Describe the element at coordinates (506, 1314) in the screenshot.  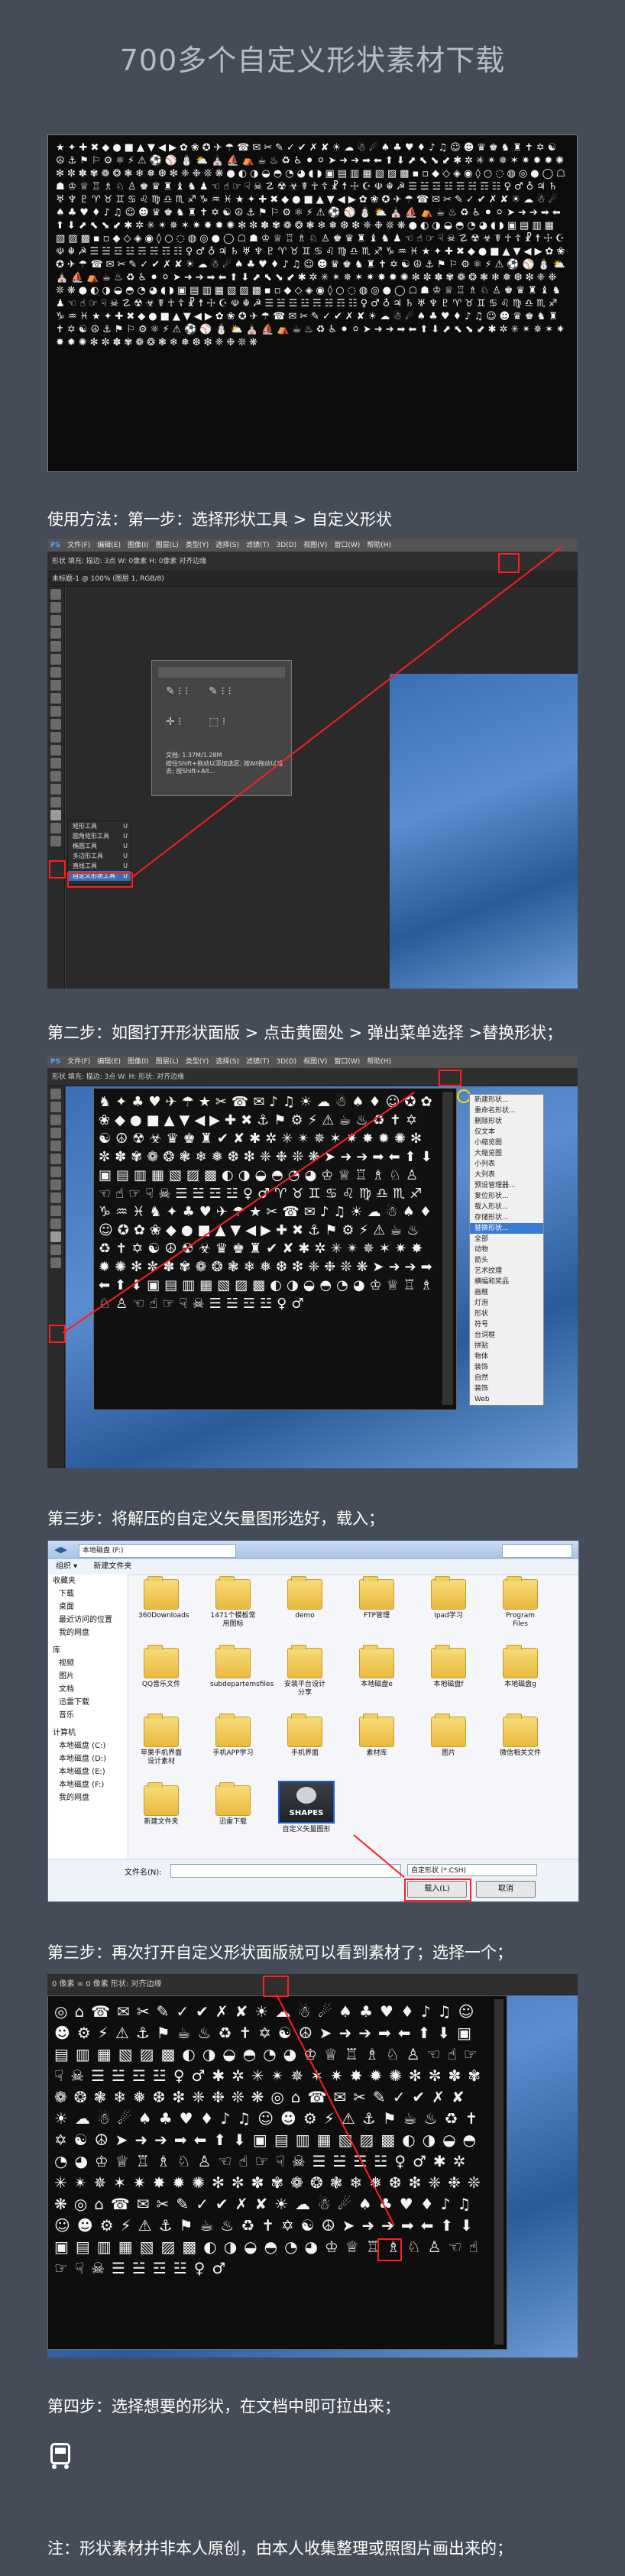
I see `menu-item: 形状` at that location.